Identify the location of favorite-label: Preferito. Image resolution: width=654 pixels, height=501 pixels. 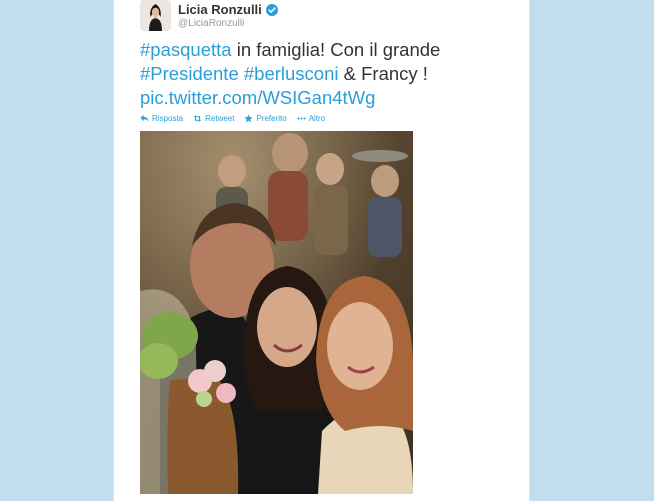
(271, 118).